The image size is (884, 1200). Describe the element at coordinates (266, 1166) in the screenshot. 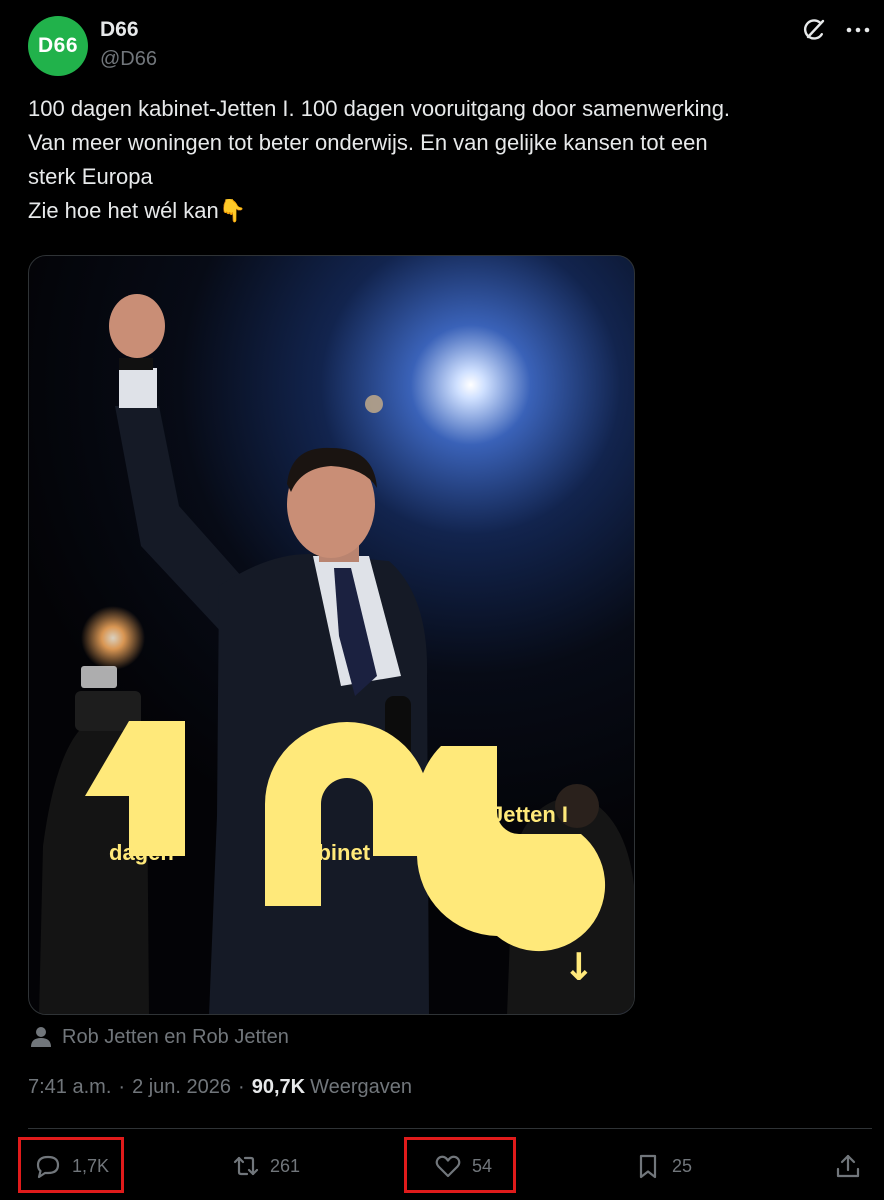

I see `repost-button: 261` at that location.